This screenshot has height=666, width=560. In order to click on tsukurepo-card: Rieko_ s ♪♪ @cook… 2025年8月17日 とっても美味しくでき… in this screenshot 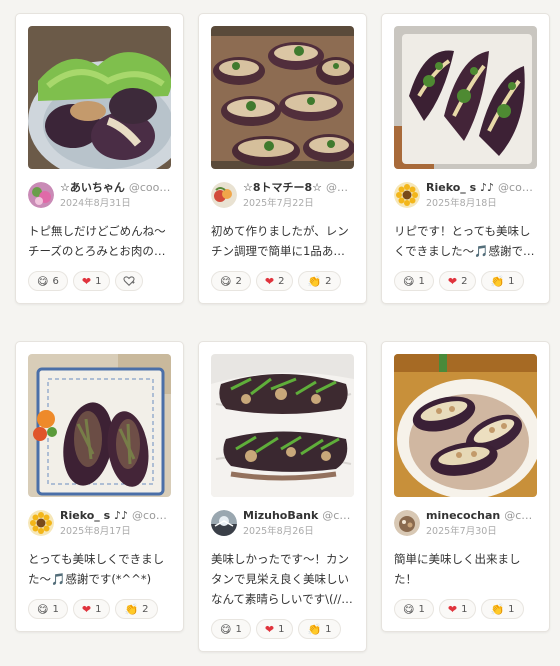, I will do `click(99, 486)`.